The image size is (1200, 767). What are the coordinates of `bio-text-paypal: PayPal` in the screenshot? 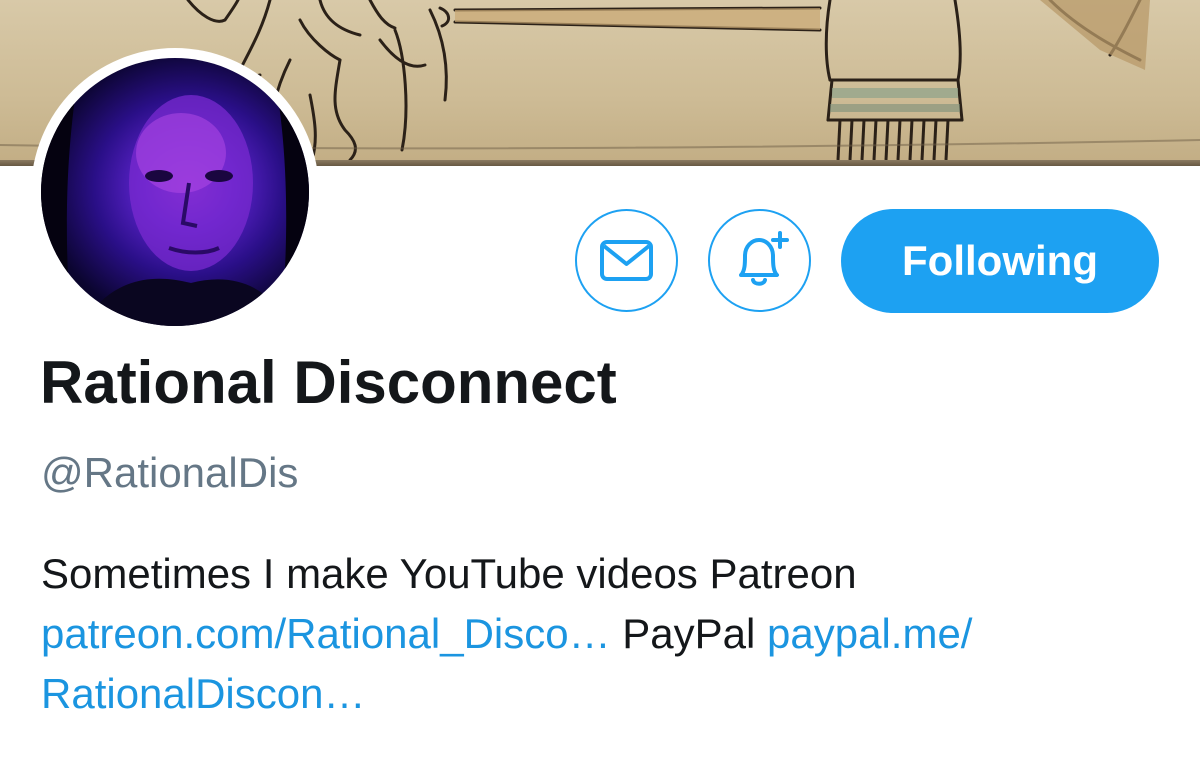 It's located at (689, 633).